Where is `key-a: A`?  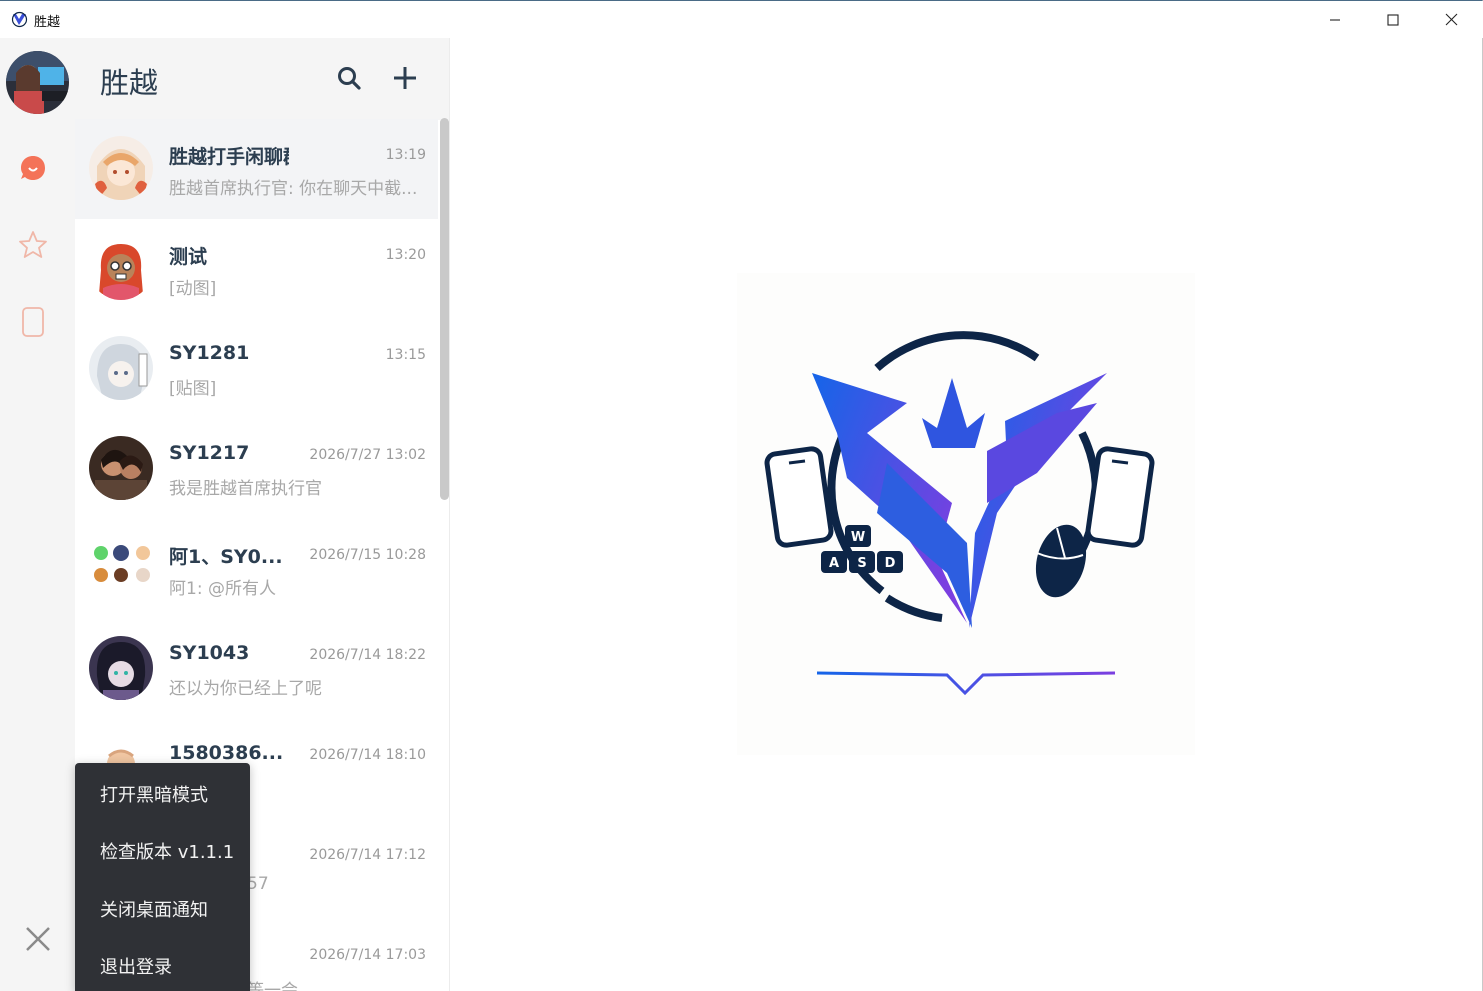
key-a: A is located at coordinates (834, 563).